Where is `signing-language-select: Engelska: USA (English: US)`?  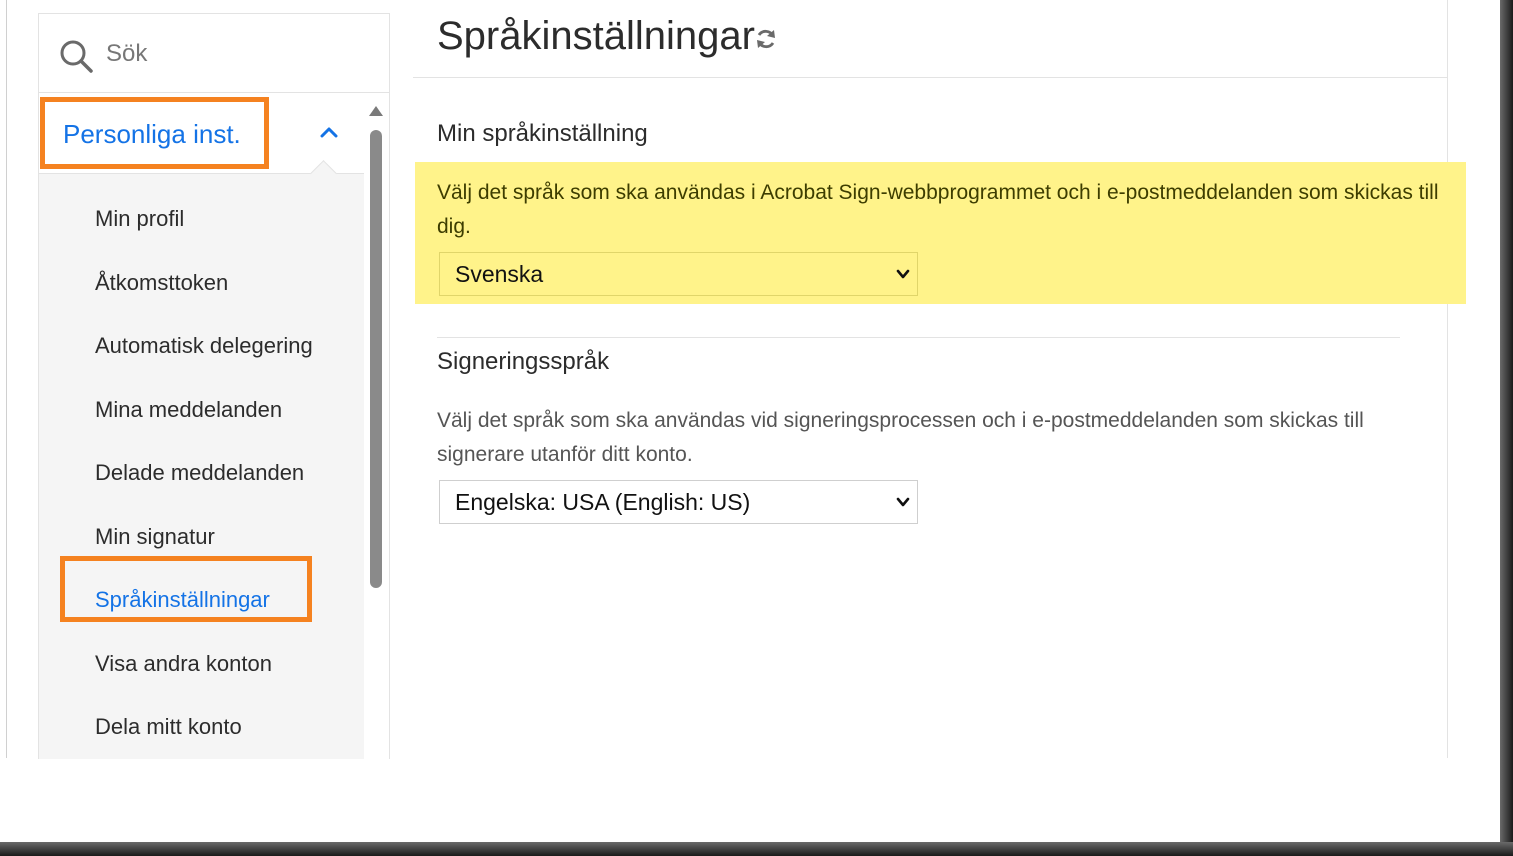
signing-language-select: Engelska: USA (English: US) is located at coordinates (678, 502).